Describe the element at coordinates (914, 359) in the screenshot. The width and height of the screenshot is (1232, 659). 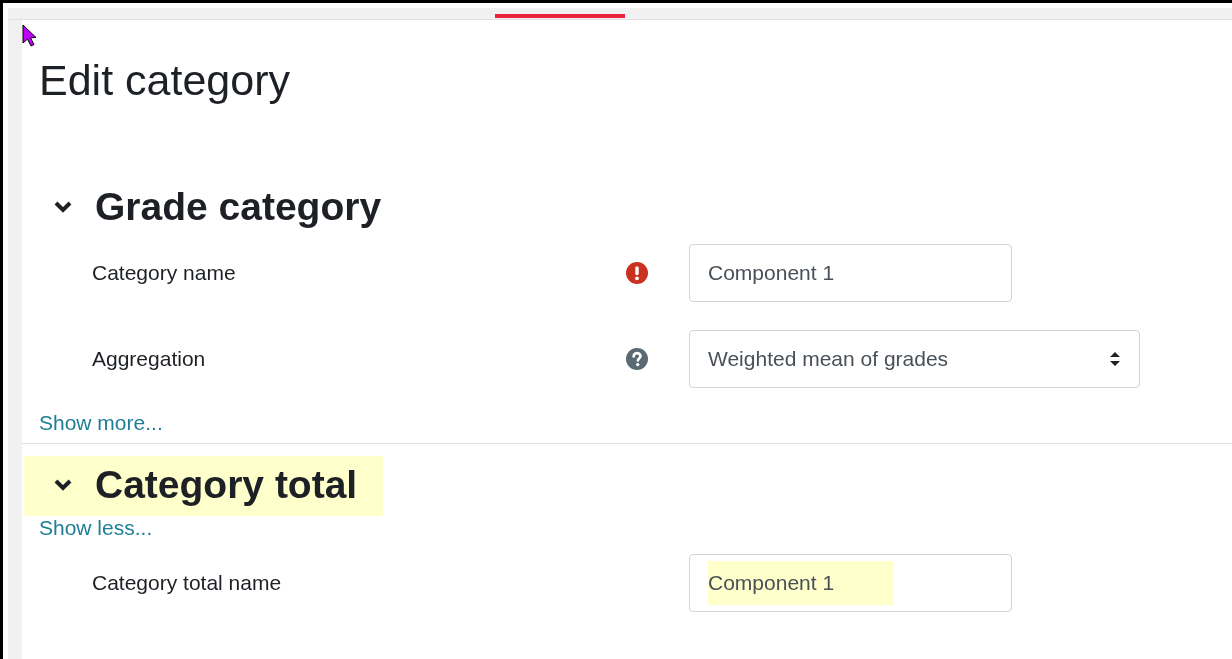
I see `select-field: Weighted mean of grades` at that location.